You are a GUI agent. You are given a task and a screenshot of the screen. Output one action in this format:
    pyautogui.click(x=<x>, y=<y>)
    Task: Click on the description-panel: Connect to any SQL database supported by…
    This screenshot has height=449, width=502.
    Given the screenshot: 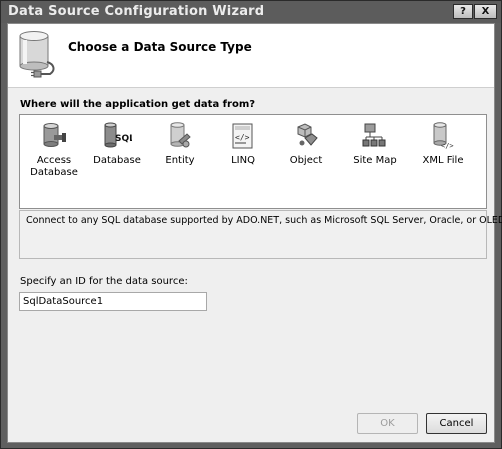 What is the action you would take?
    pyautogui.click(x=260, y=234)
    